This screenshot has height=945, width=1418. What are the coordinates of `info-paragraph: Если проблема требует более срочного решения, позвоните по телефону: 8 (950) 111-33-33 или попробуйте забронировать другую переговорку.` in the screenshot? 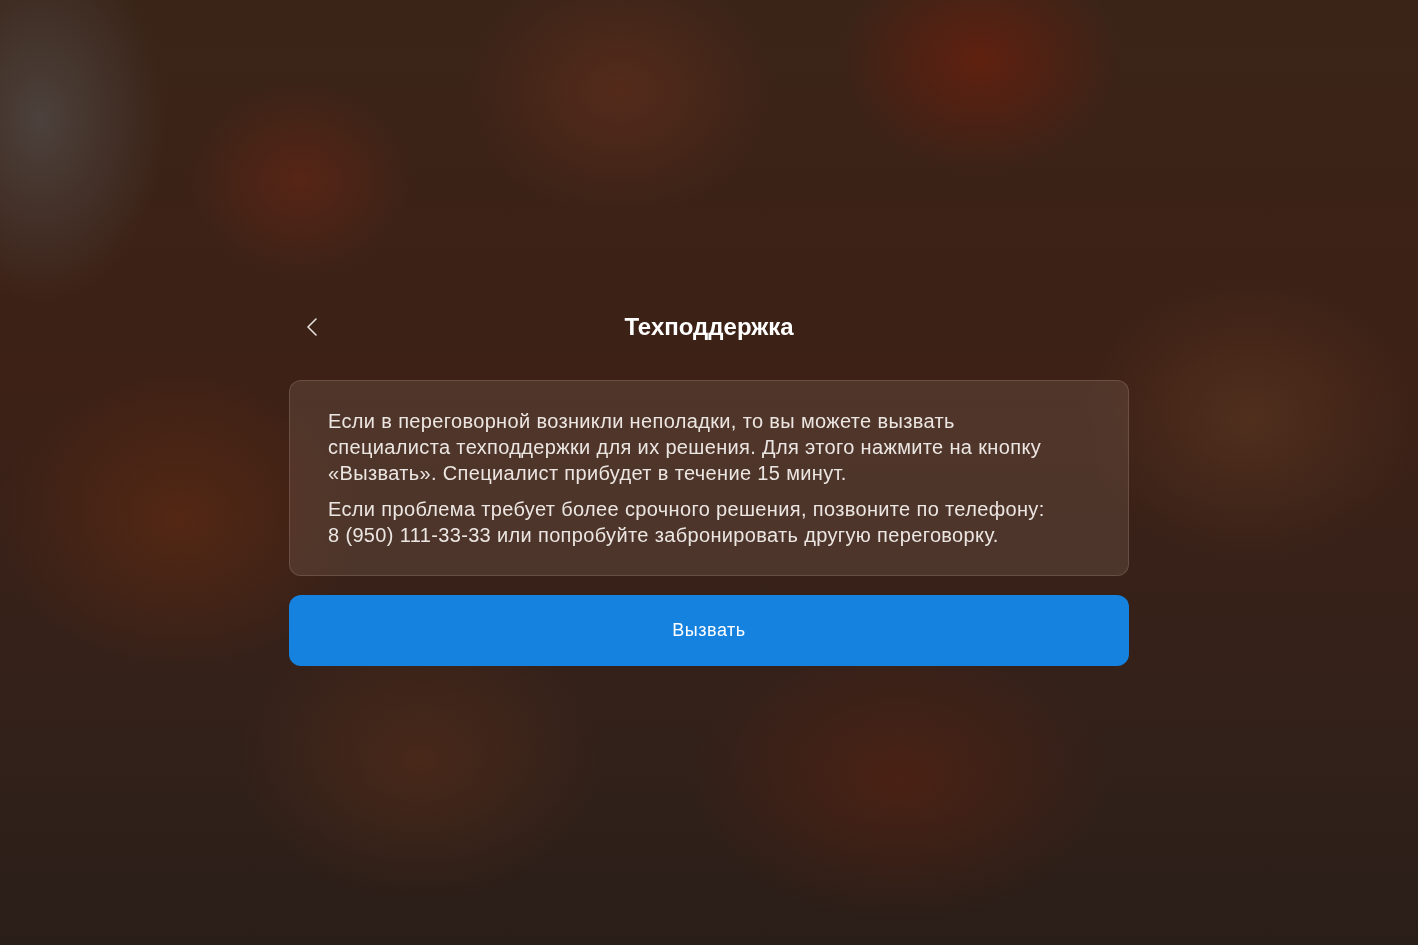 It's located at (687, 522).